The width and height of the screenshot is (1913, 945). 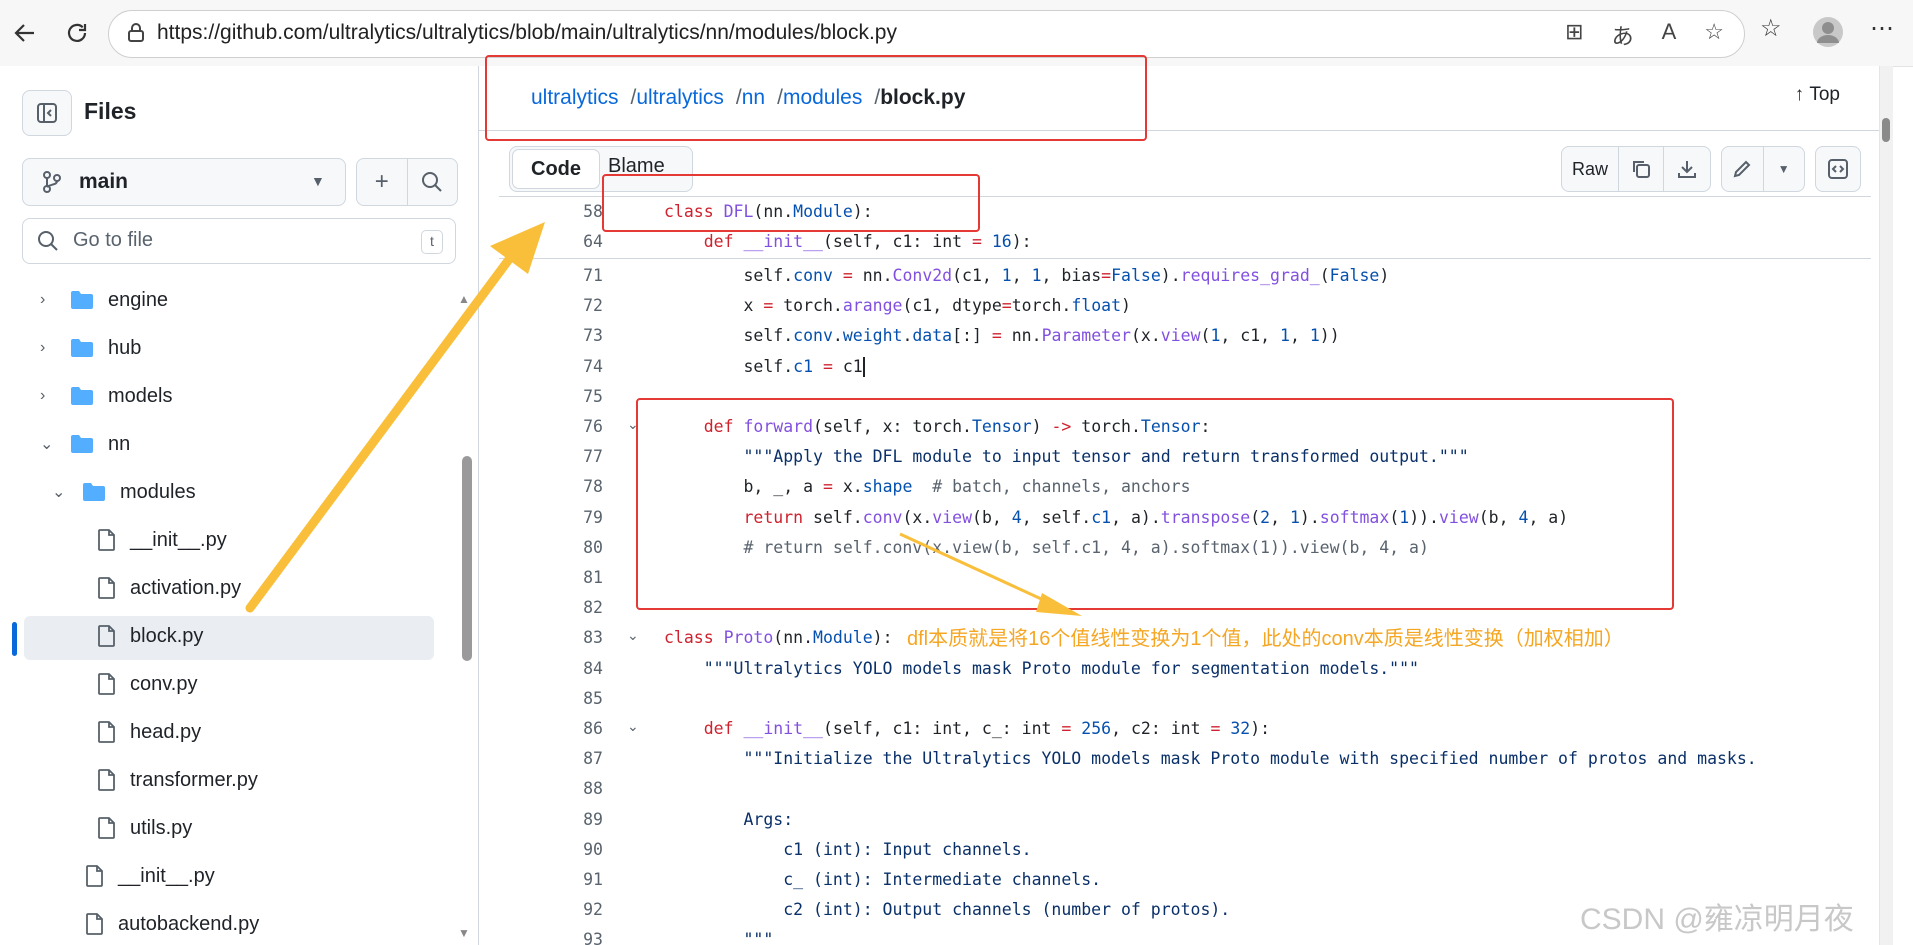 I want to click on watermark: CSDN @雍凉明月夜, so click(x=1717, y=919).